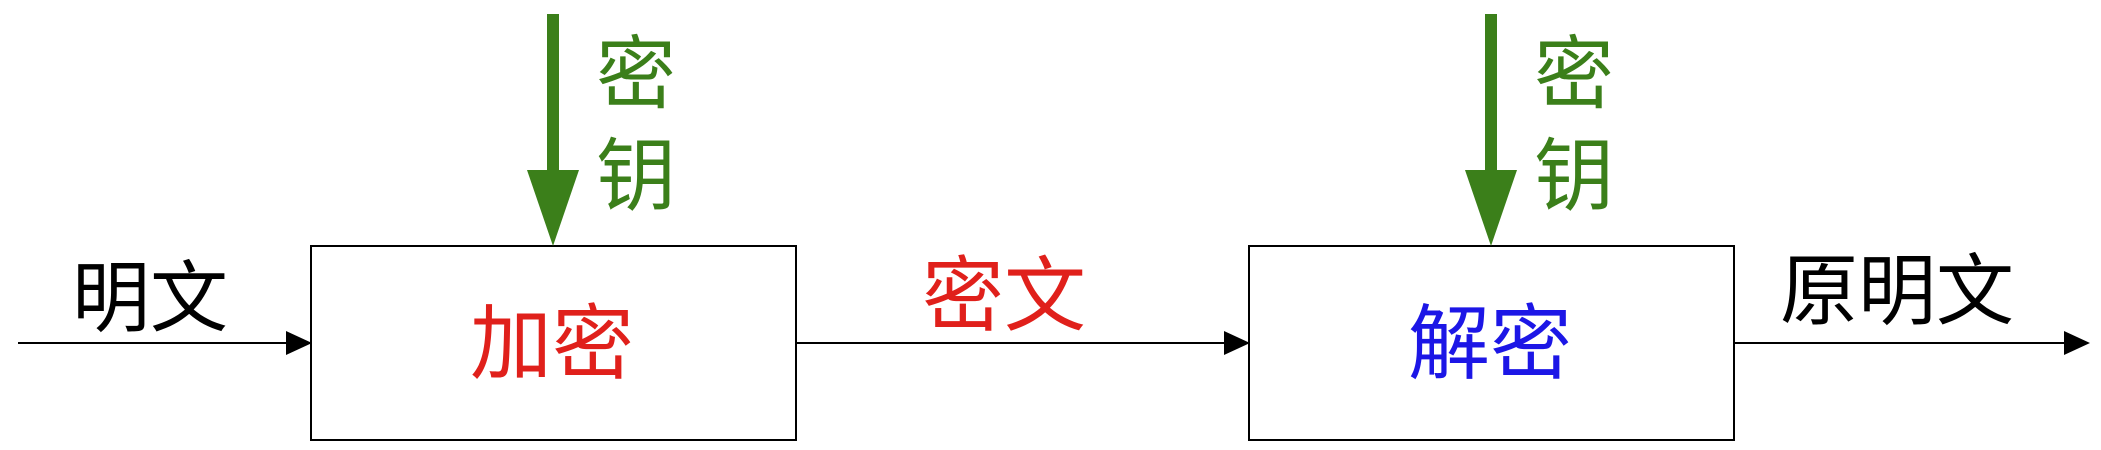  Describe the element at coordinates (1491, 94) in the screenshot. I see `decrypt-key-arrow-shaft` at that location.